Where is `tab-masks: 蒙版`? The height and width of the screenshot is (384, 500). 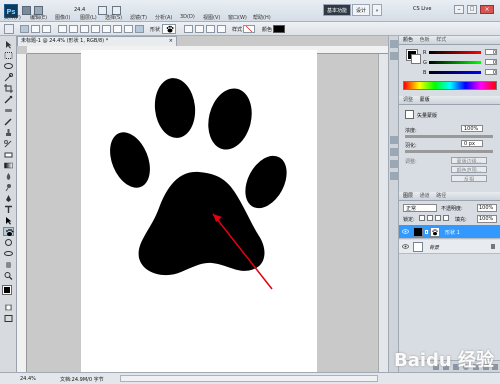
tab-masks: 蒙版 is located at coordinates (425, 100).